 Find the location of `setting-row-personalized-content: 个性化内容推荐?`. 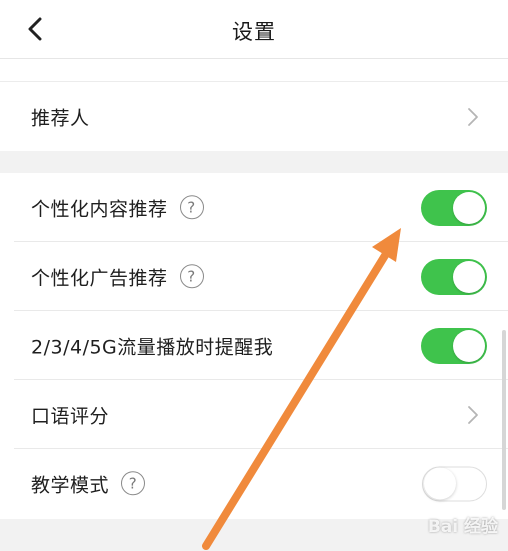

setting-row-personalized-content: 个性化内容推荐? is located at coordinates (254, 207).